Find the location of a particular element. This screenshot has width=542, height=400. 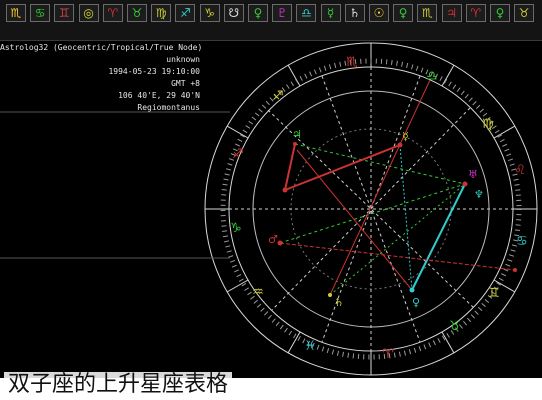

sign-icon: ♎ is located at coordinates (432, 76).